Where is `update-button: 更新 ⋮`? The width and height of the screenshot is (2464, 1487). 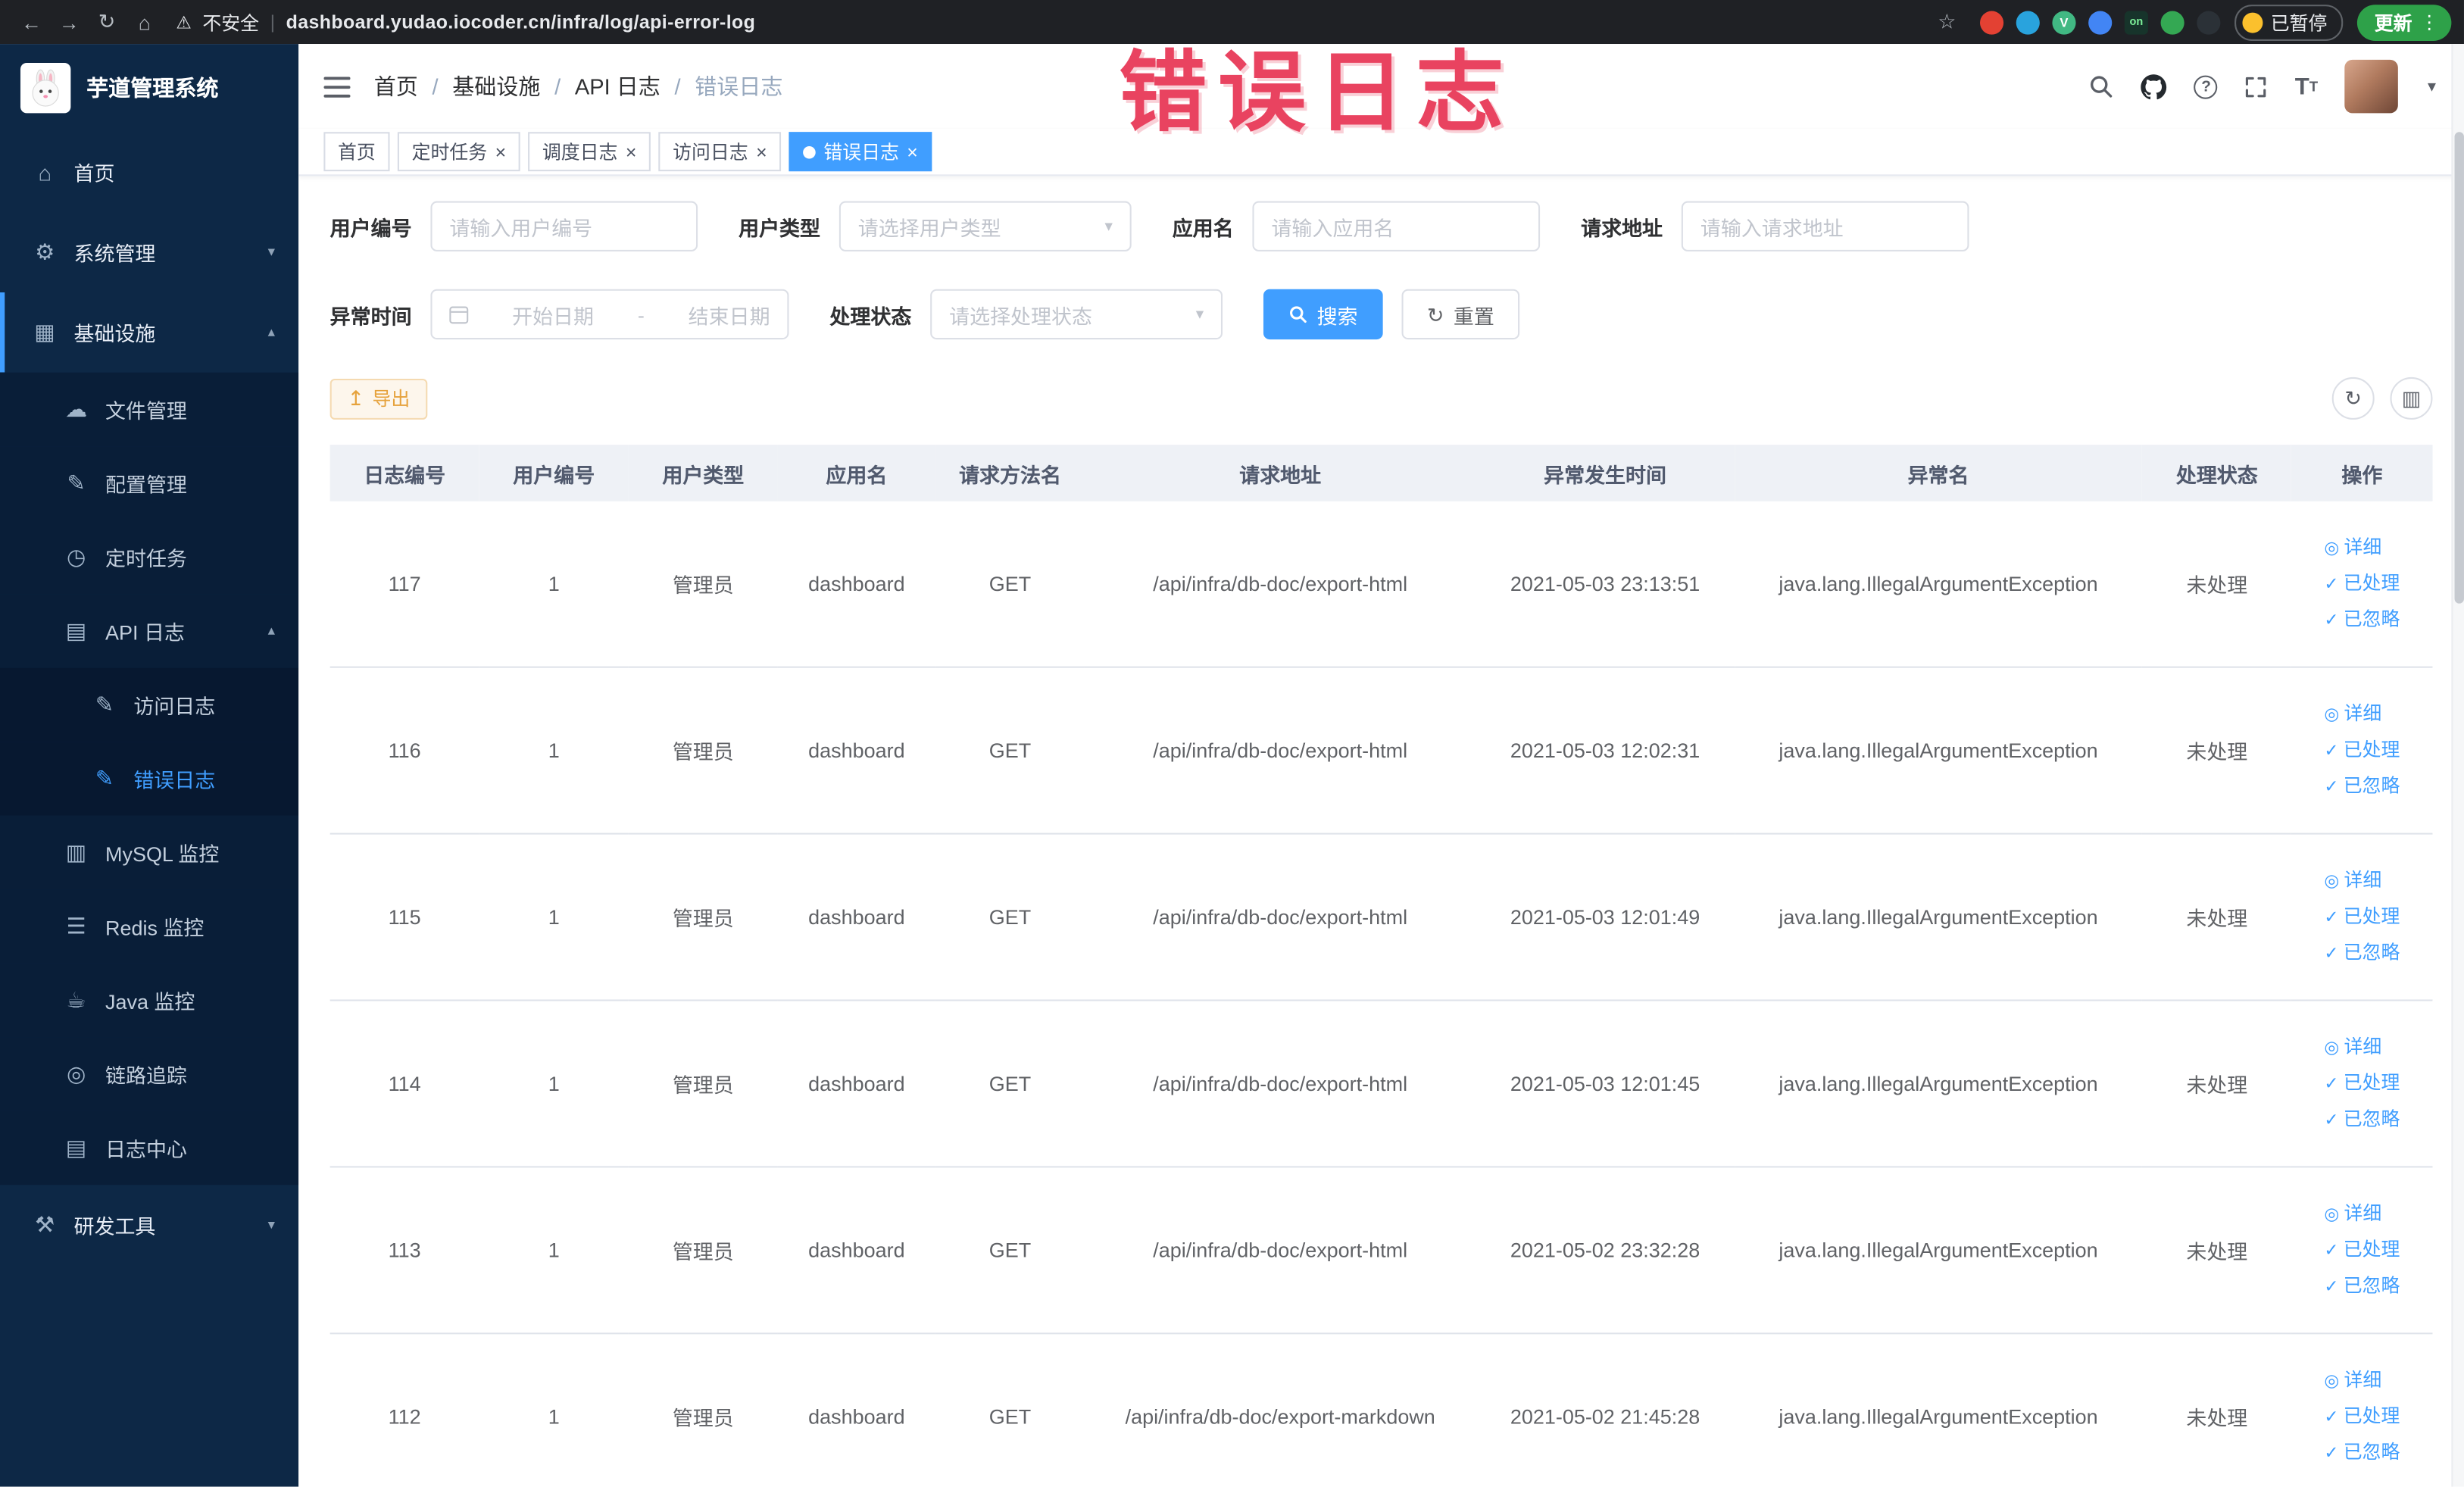 update-button: 更新 ⋮ is located at coordinates (2404, 22).